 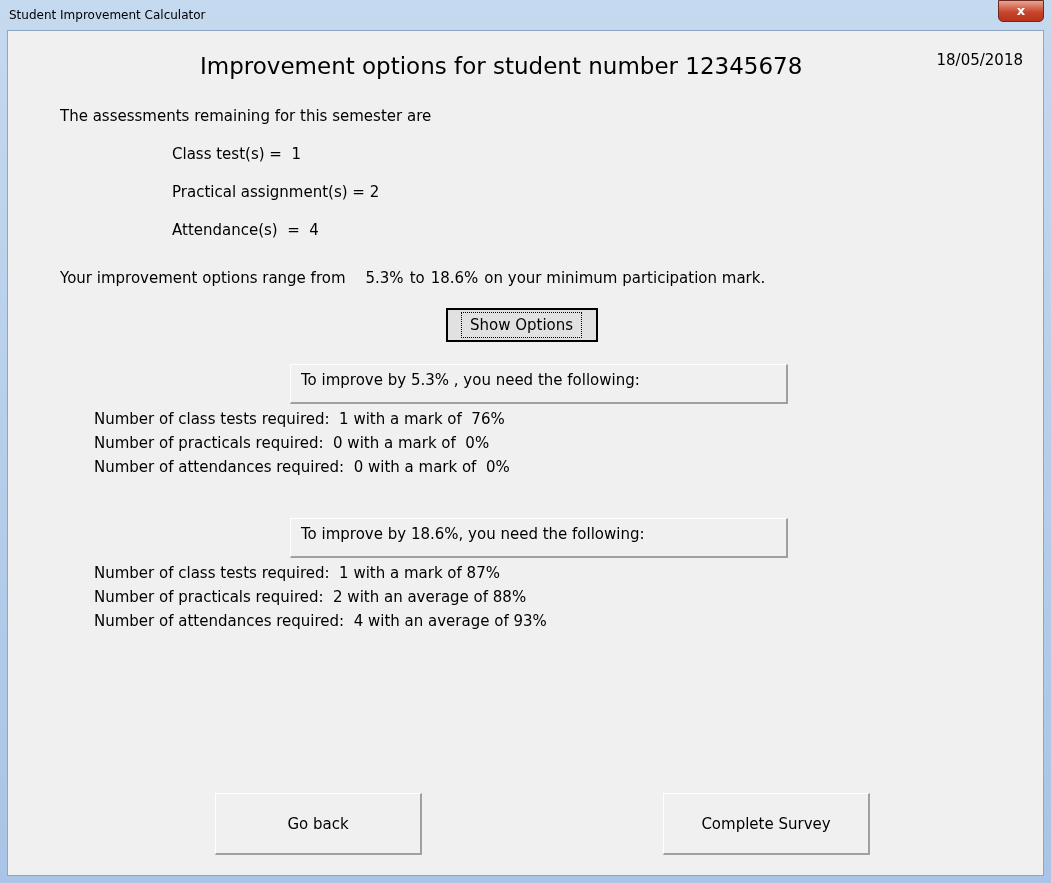 What do you see at coordinates (625, 278) in the screenshot?
I see `range-suffix-text: on your minimum participation mark.` at bounding box center [625, 278].